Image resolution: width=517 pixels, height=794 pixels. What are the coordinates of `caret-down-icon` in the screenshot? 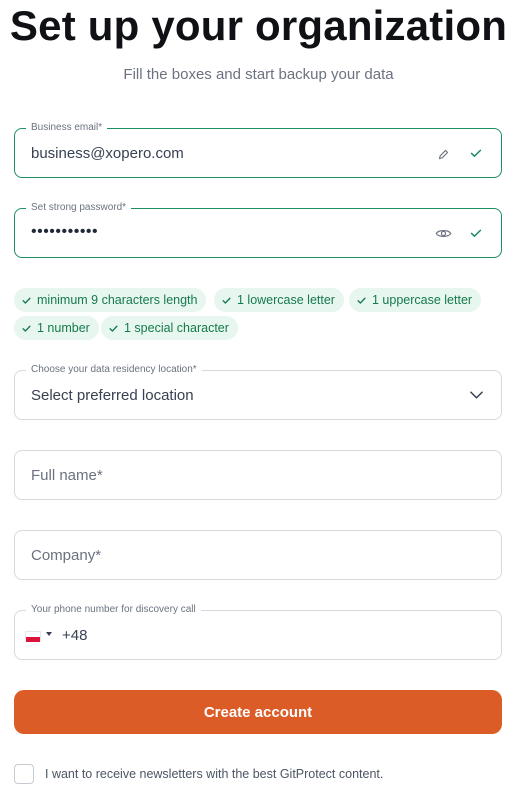 It's located at (49, 634).